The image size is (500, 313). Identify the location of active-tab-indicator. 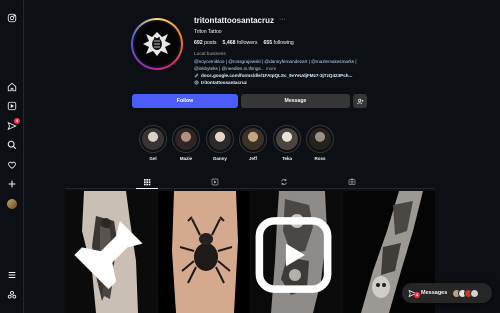
(147, 188).